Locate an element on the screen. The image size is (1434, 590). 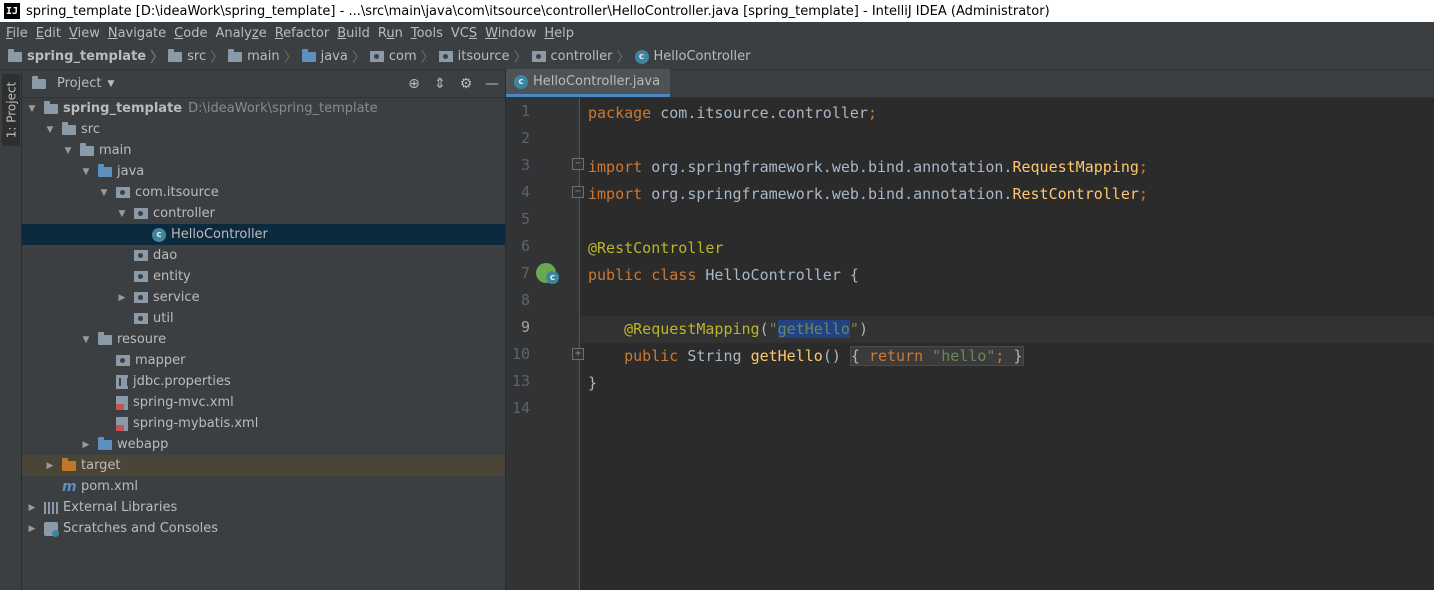
chevron-down-icon: ▼ is located at coordinates (110, 84).